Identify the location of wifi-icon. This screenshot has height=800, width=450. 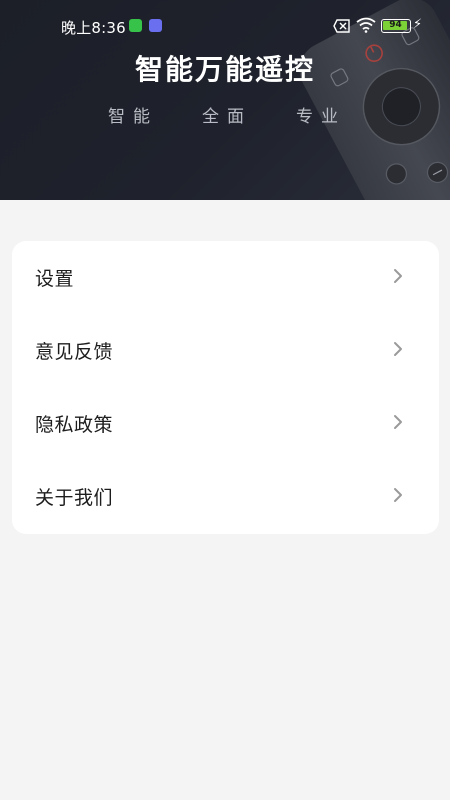
(366, 25).